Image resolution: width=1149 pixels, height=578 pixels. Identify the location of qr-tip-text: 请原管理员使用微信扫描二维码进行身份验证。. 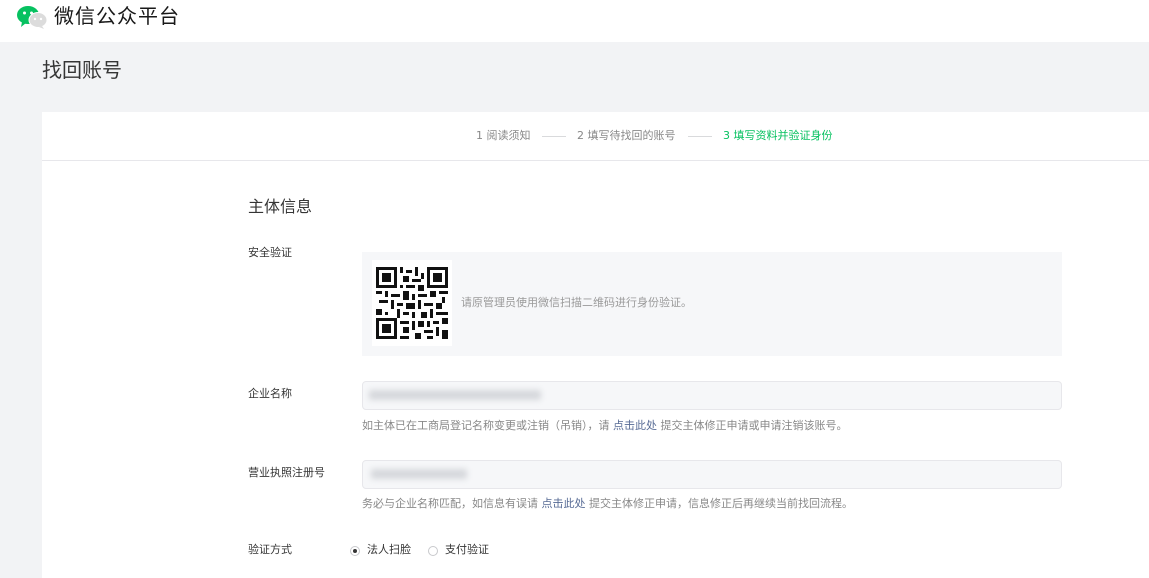
(576, 302).